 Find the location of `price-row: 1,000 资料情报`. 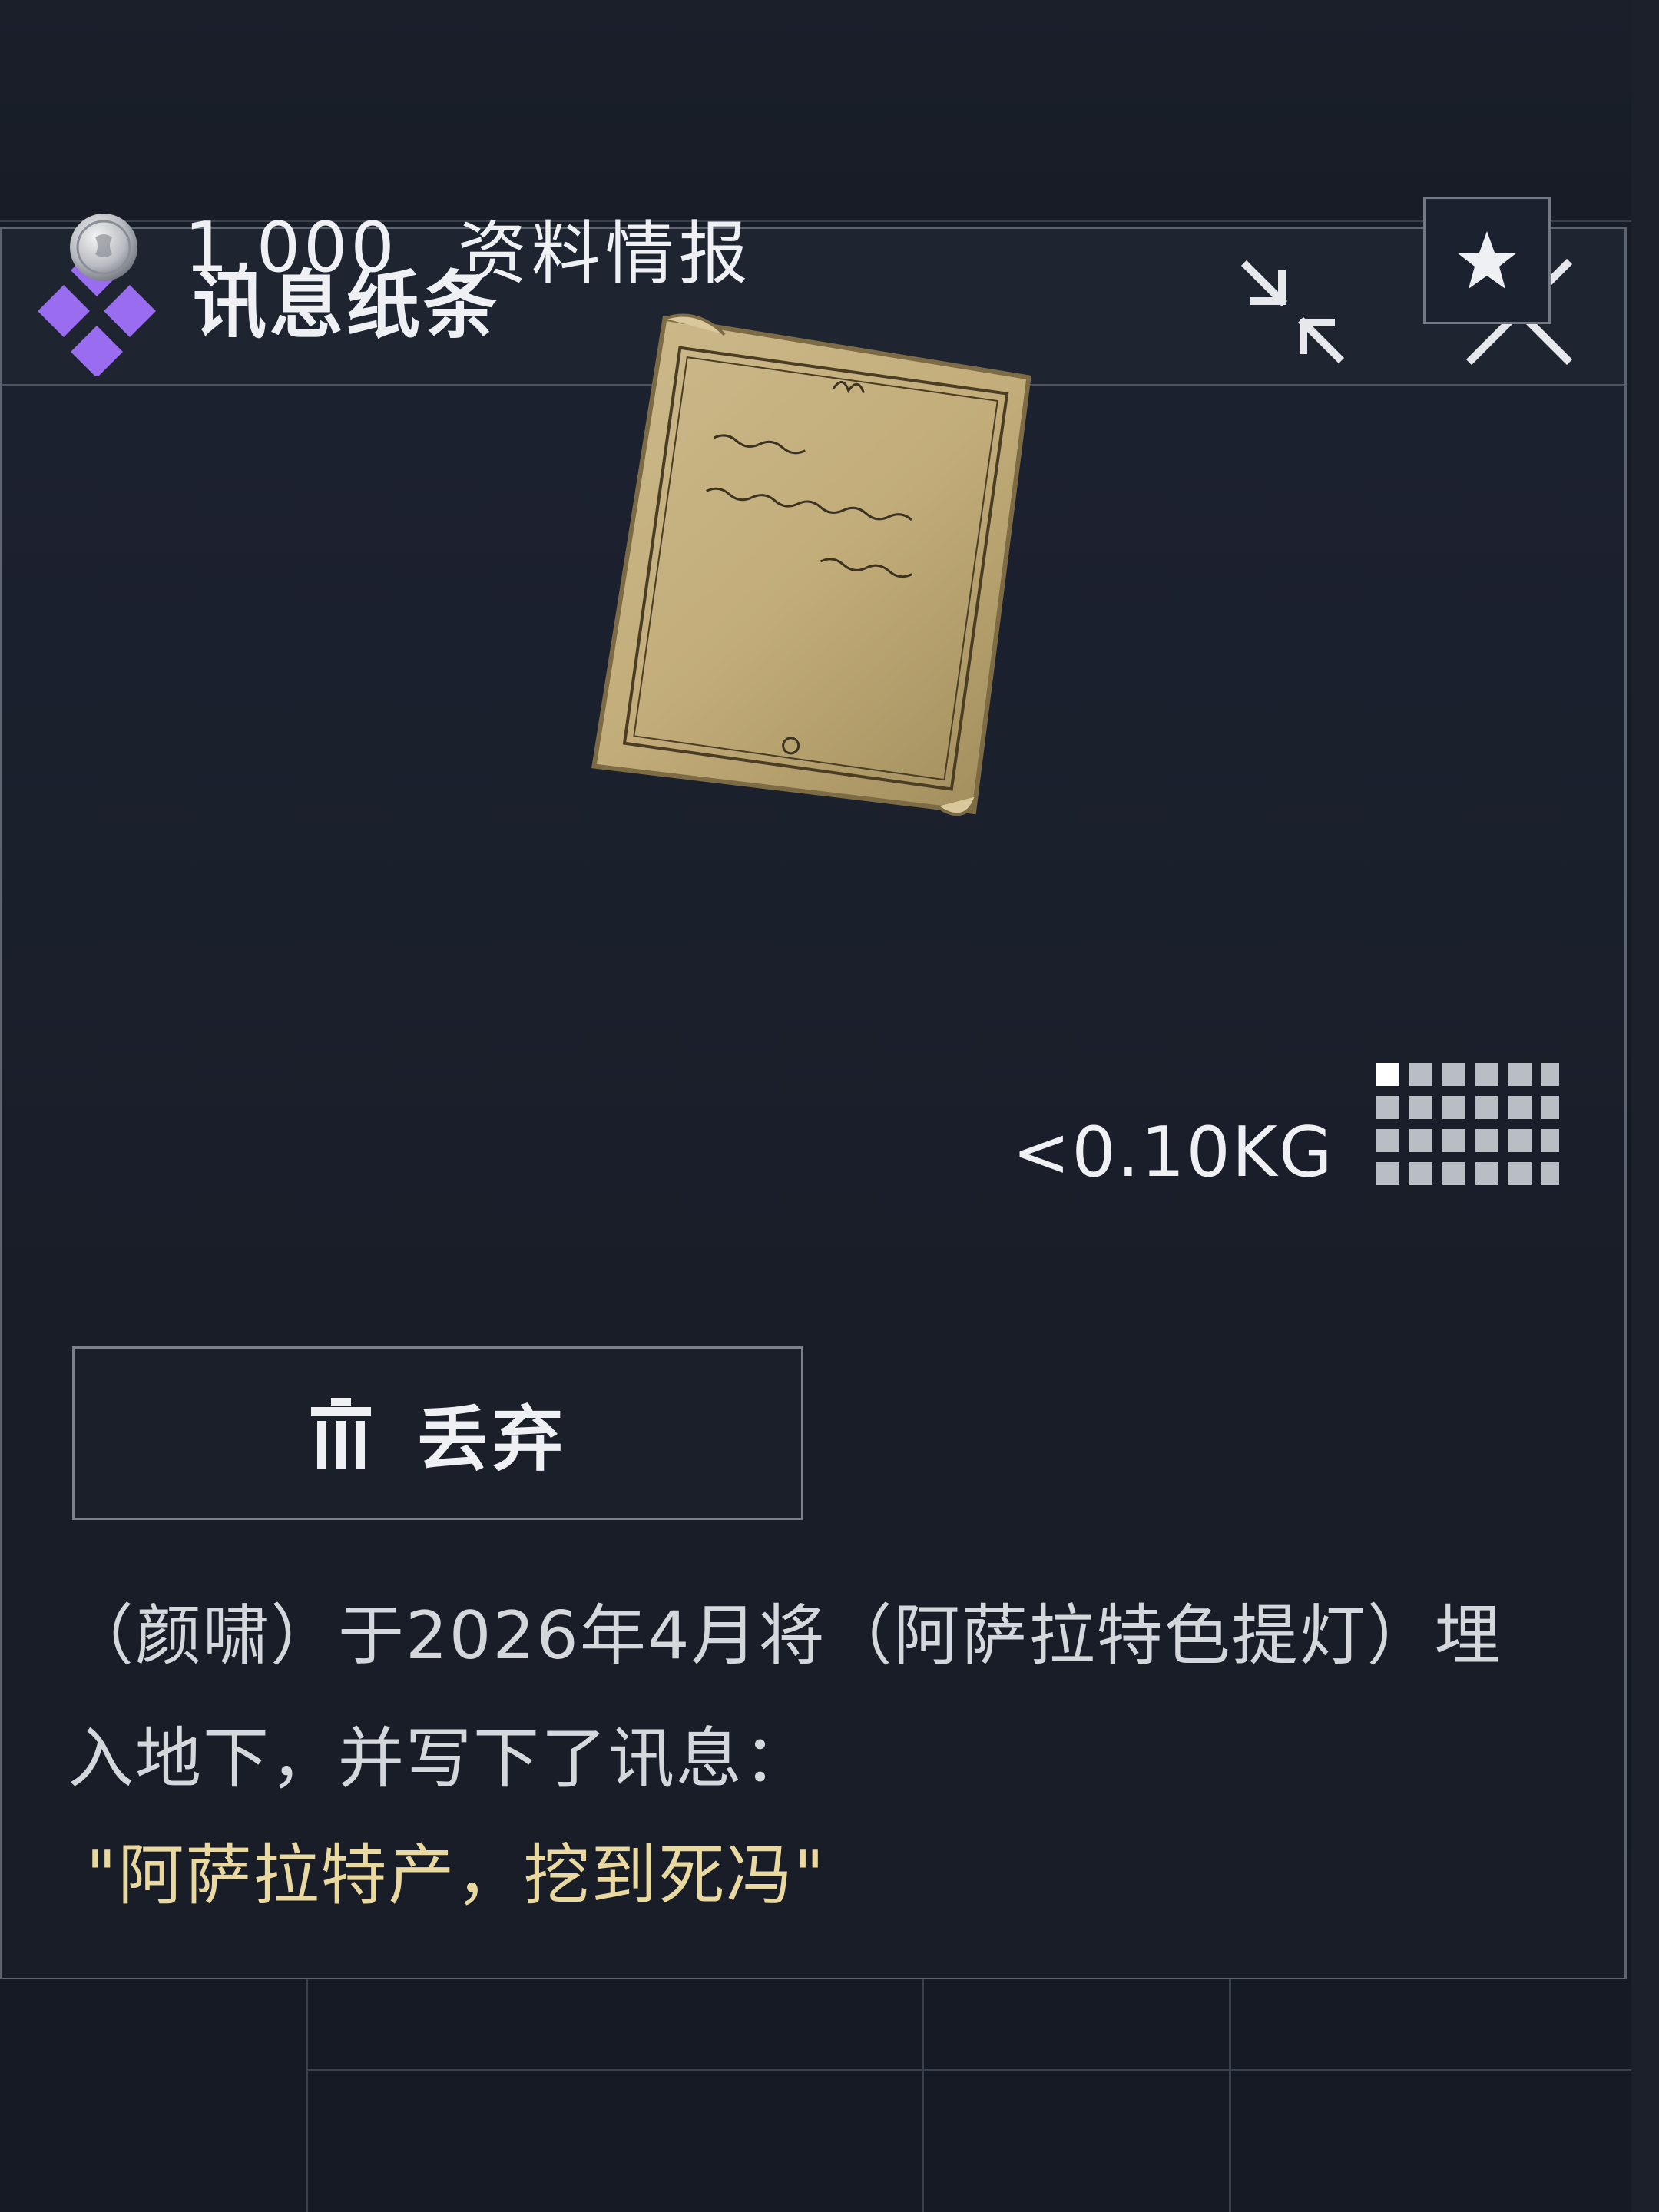

price-row: 1,000 资料情报 is located at coordinates (411, 248).